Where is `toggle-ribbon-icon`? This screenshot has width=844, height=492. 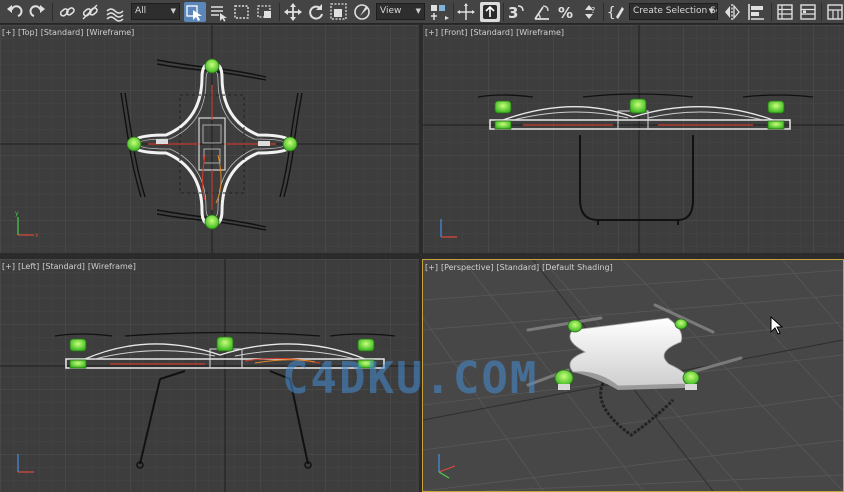
toggle-ribbon-icon is located at coordinates (835, 12).